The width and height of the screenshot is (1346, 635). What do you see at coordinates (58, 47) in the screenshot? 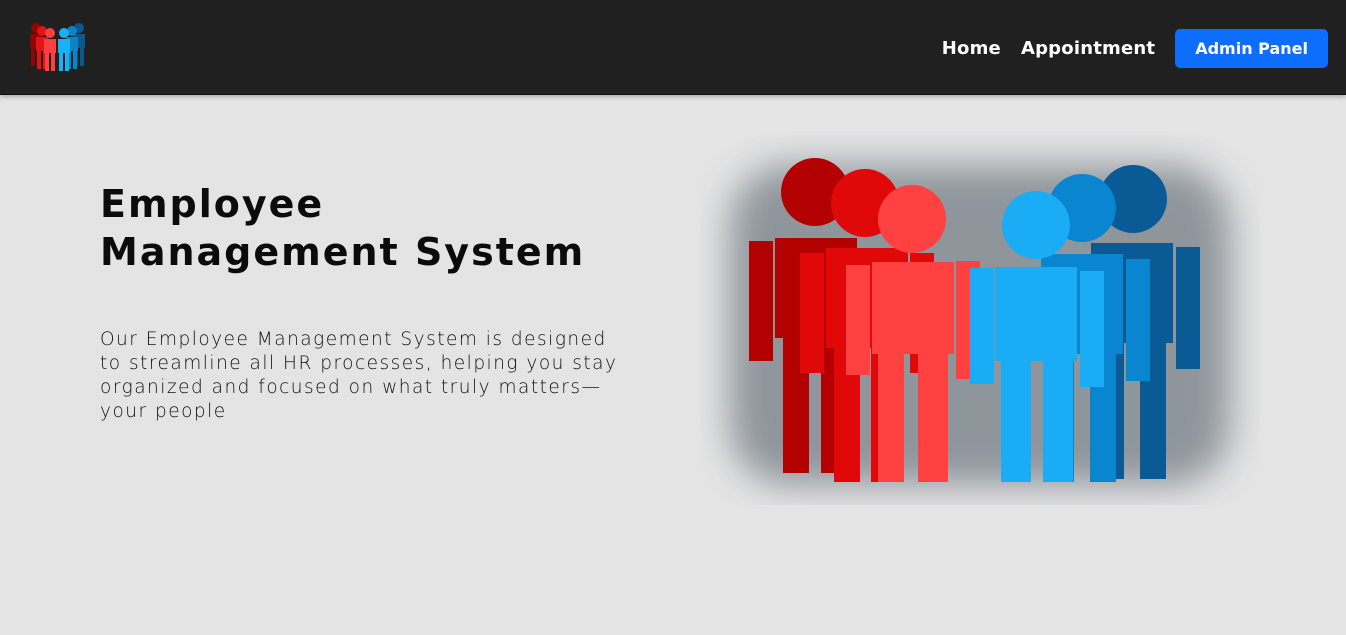
I see `logo-icon` at bounding box center [58, 47].